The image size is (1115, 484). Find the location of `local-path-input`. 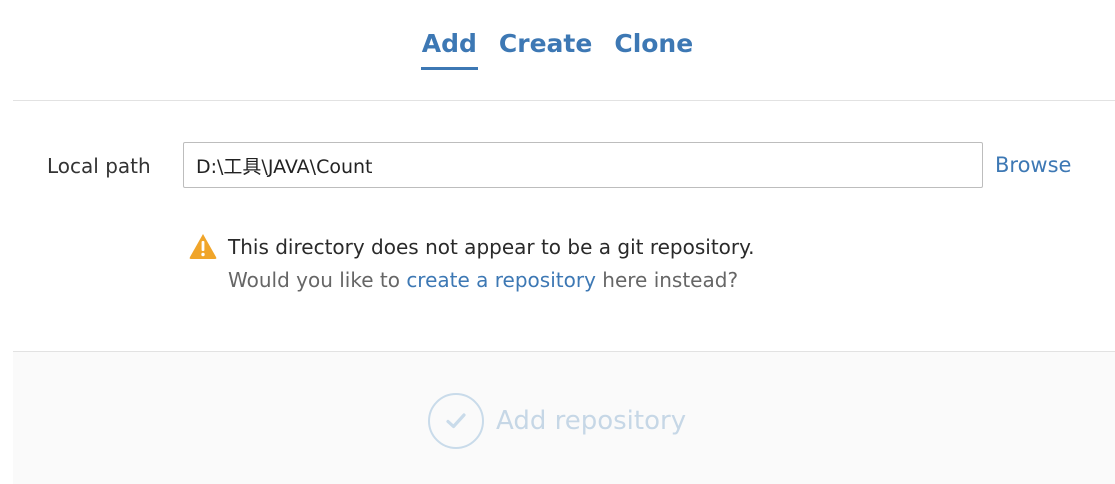

local-path-input is located at coordinates (583, 165).